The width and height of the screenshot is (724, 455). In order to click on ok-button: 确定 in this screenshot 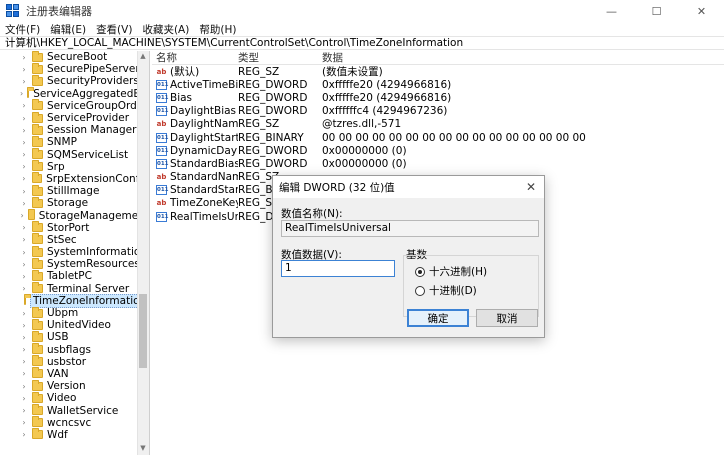, I will do `click(438, 318)`.